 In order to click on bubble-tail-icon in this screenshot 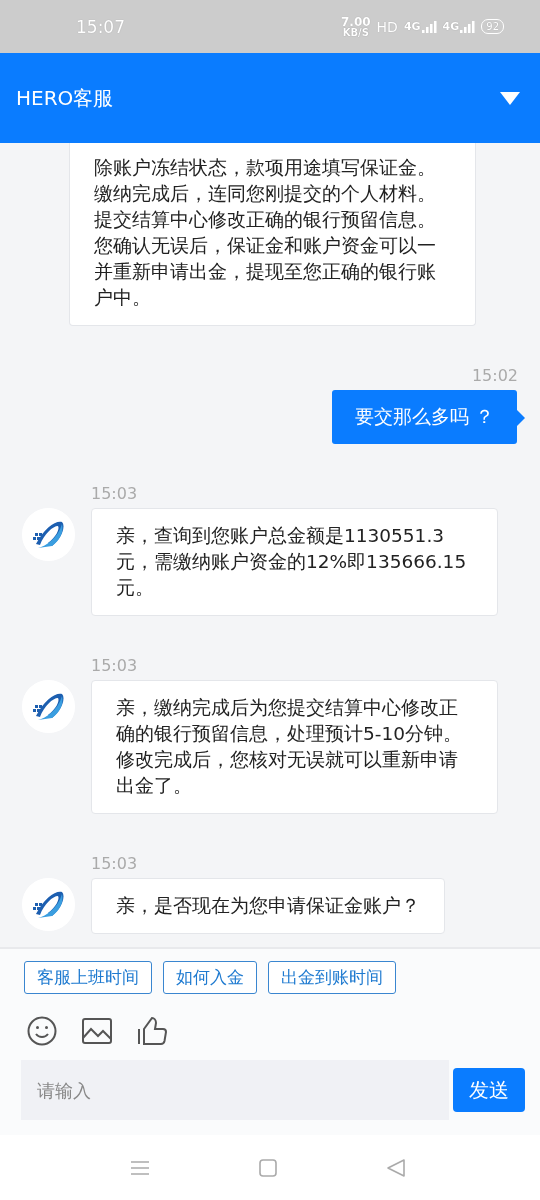, I will do `click(521, 418)`.